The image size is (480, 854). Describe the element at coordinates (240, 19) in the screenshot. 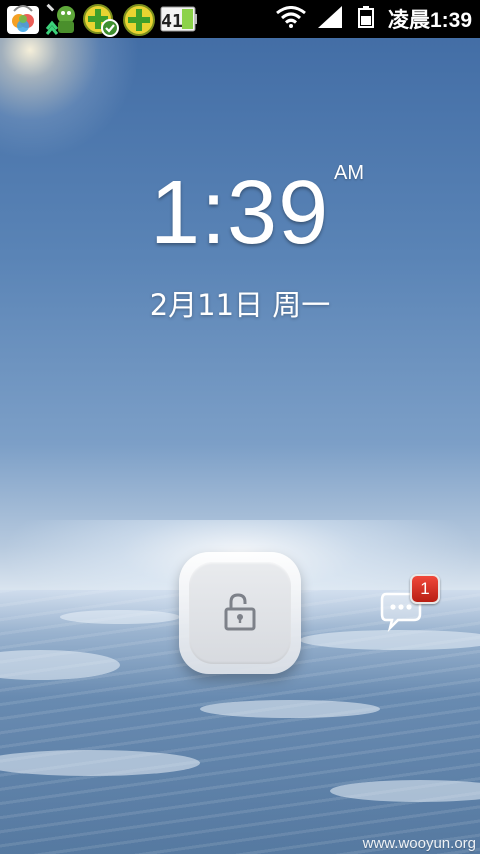

I see `status-bar: 41 凌晨1:39` at that location.